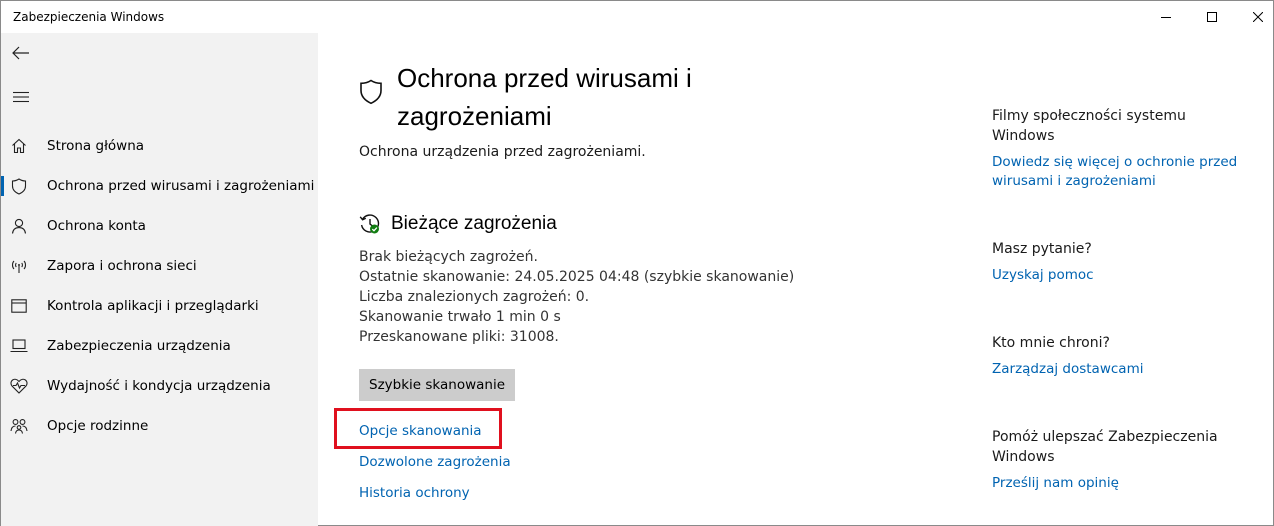  I want to click on no-threats-text: Brak bieżących zagrożeń., so click(448, 257).